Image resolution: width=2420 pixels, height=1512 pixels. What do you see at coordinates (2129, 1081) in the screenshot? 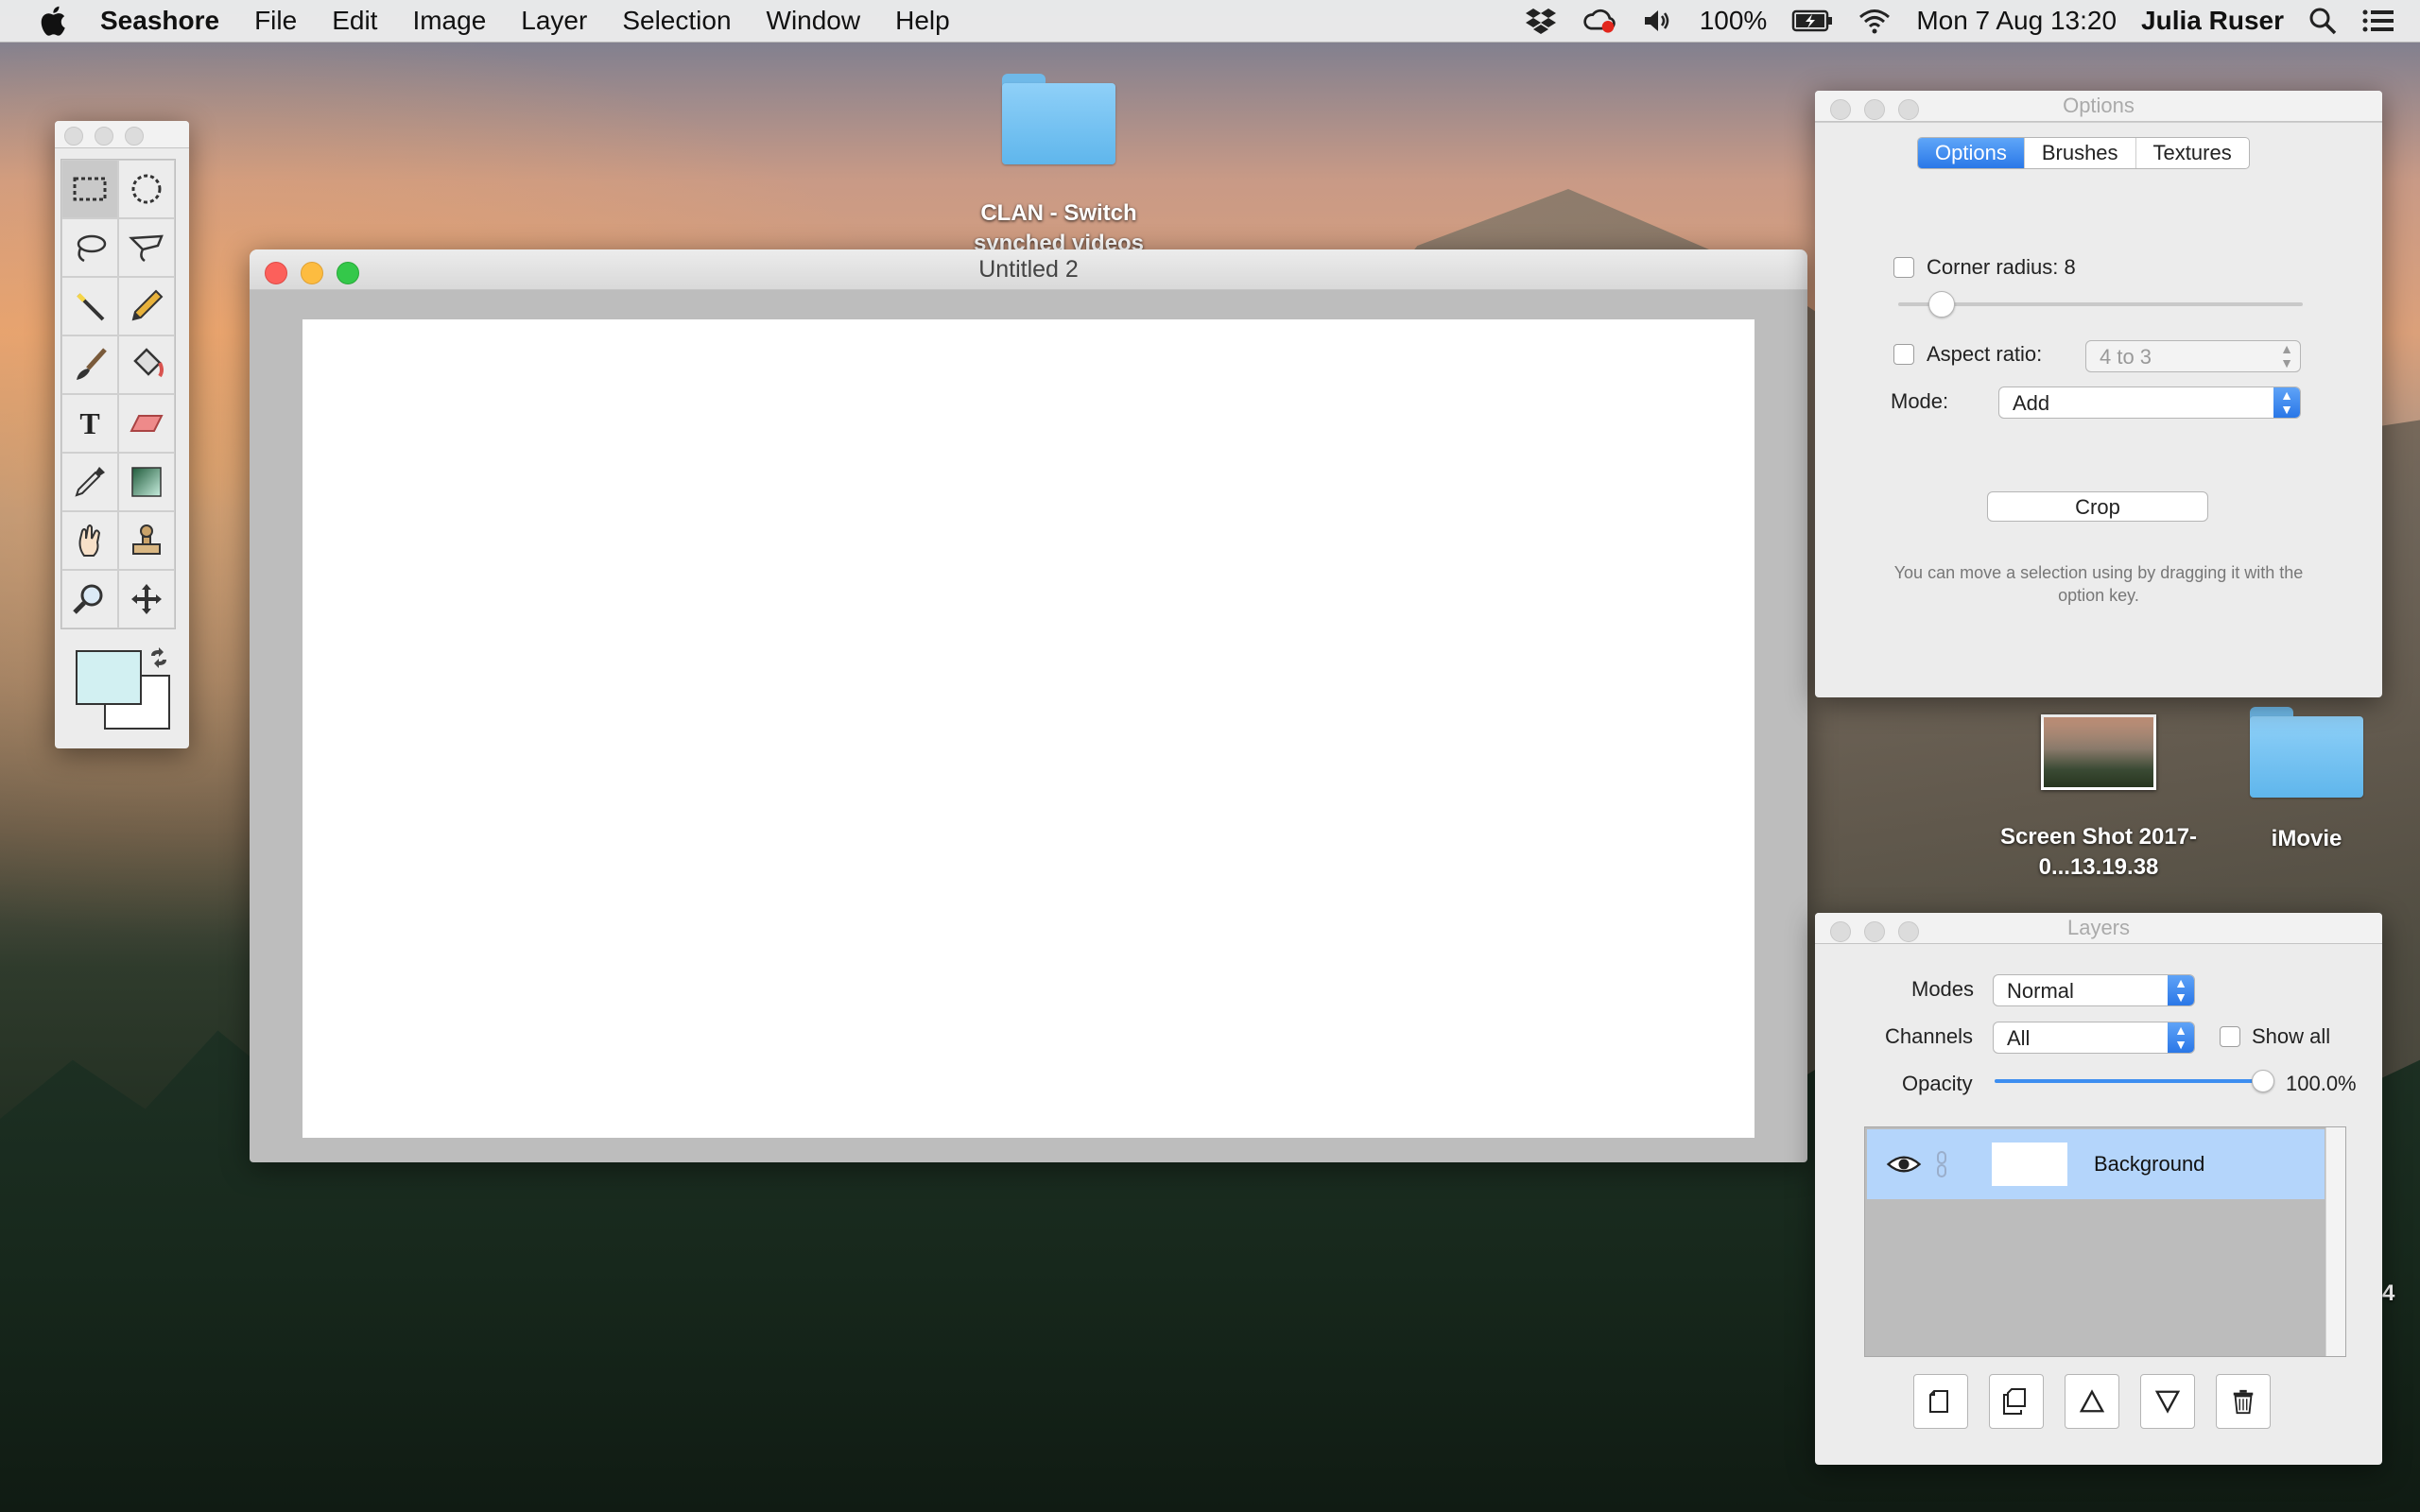
I see `slider-fill` at bounding box center [2129, 1081].